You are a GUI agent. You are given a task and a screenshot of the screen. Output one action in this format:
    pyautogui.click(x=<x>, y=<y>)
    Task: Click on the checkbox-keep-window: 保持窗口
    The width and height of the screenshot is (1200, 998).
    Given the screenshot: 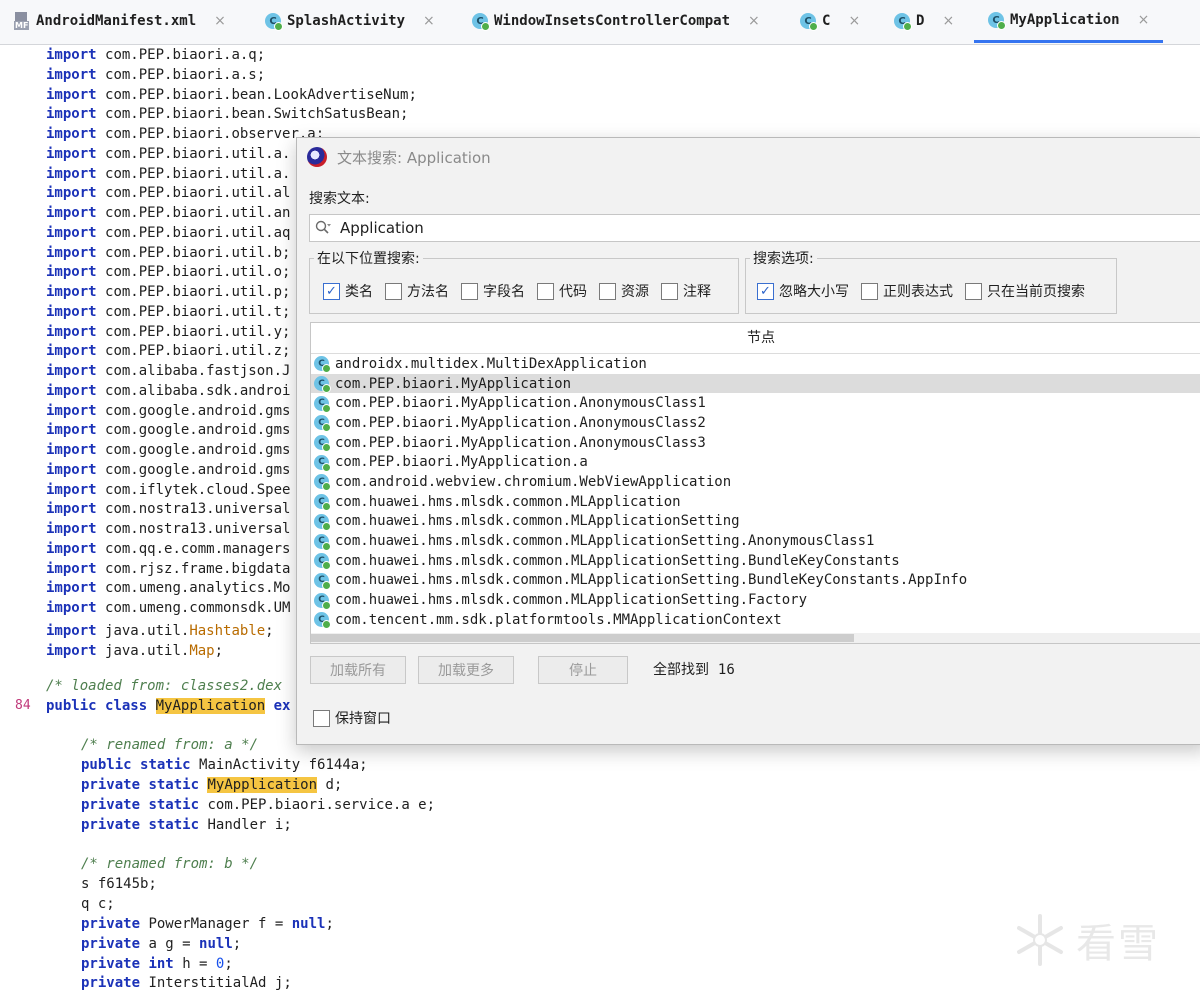 What is the action you would take?
    pyautogui.click(x=352, y=718)
    